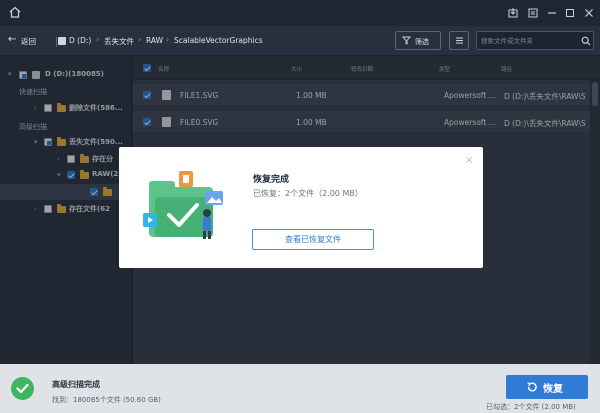 The height and width of the screenshot is (413, 600). I want to click on scan-complete-icon, so click(22, 388).